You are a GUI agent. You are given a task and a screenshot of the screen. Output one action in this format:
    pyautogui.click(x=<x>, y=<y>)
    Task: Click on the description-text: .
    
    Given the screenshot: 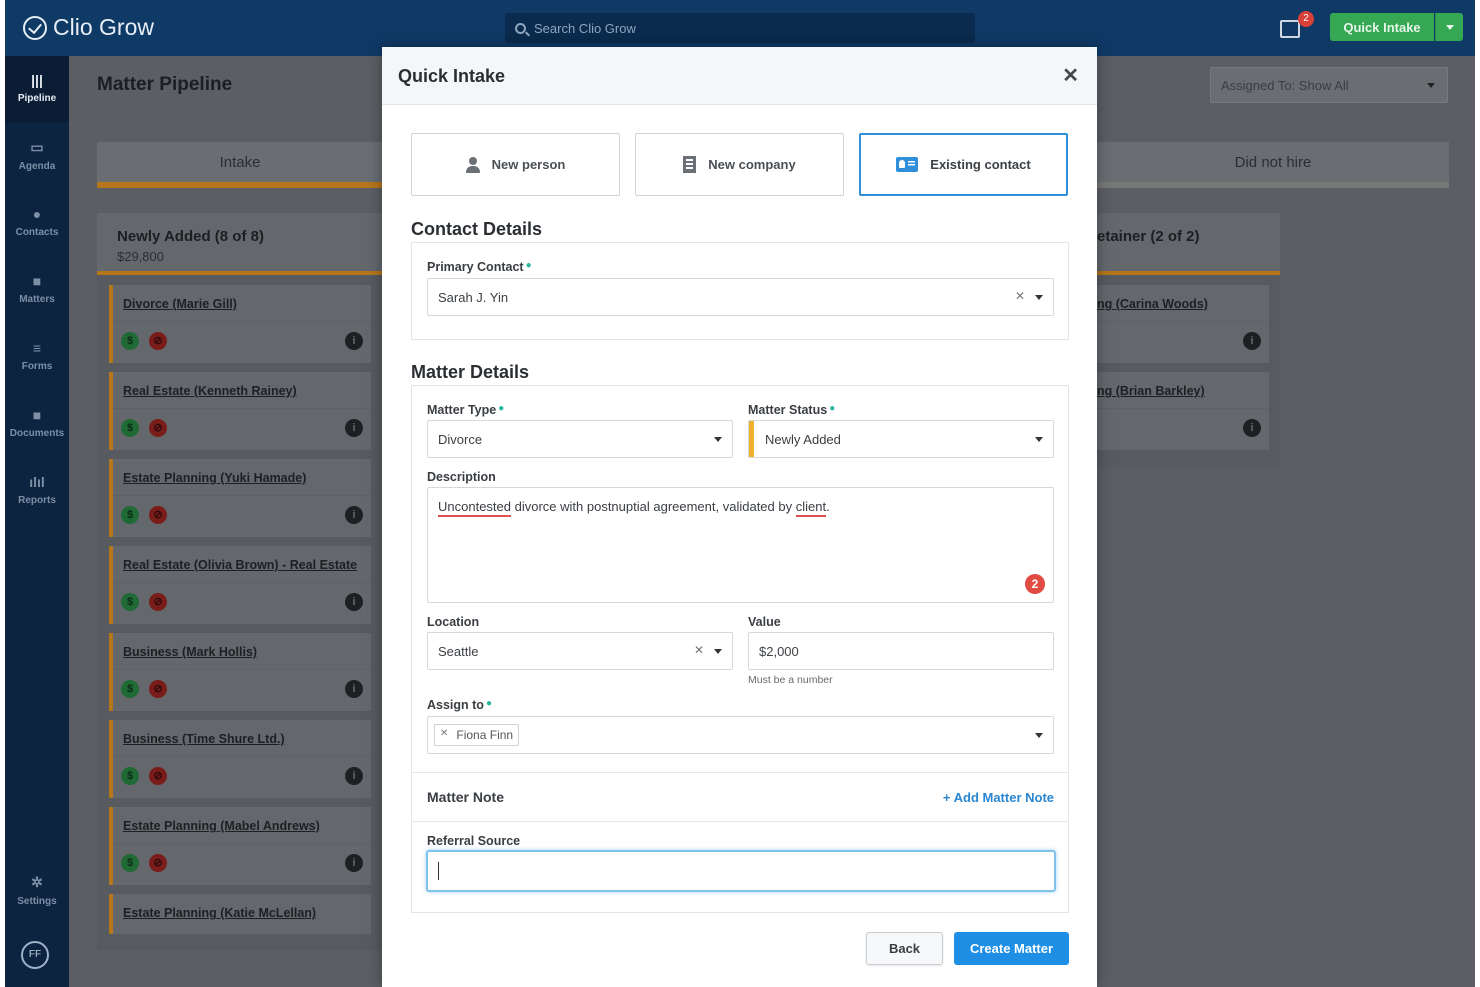 What is the action you would take?
    pyautogui.click(x=828, y=506)
    